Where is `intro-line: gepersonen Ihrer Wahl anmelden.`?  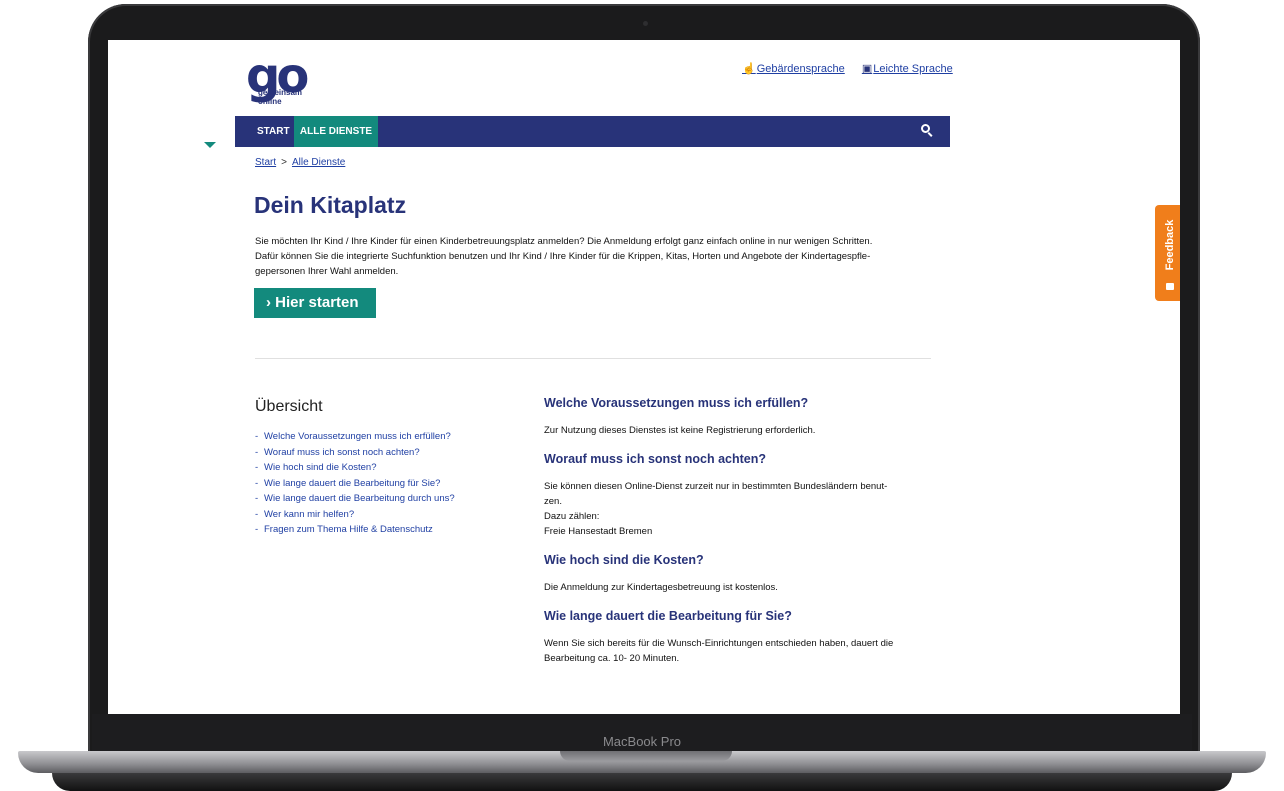 intro-line: gepersonen Ihrer Wahl anmelden. is located at coordinates (327, 271).